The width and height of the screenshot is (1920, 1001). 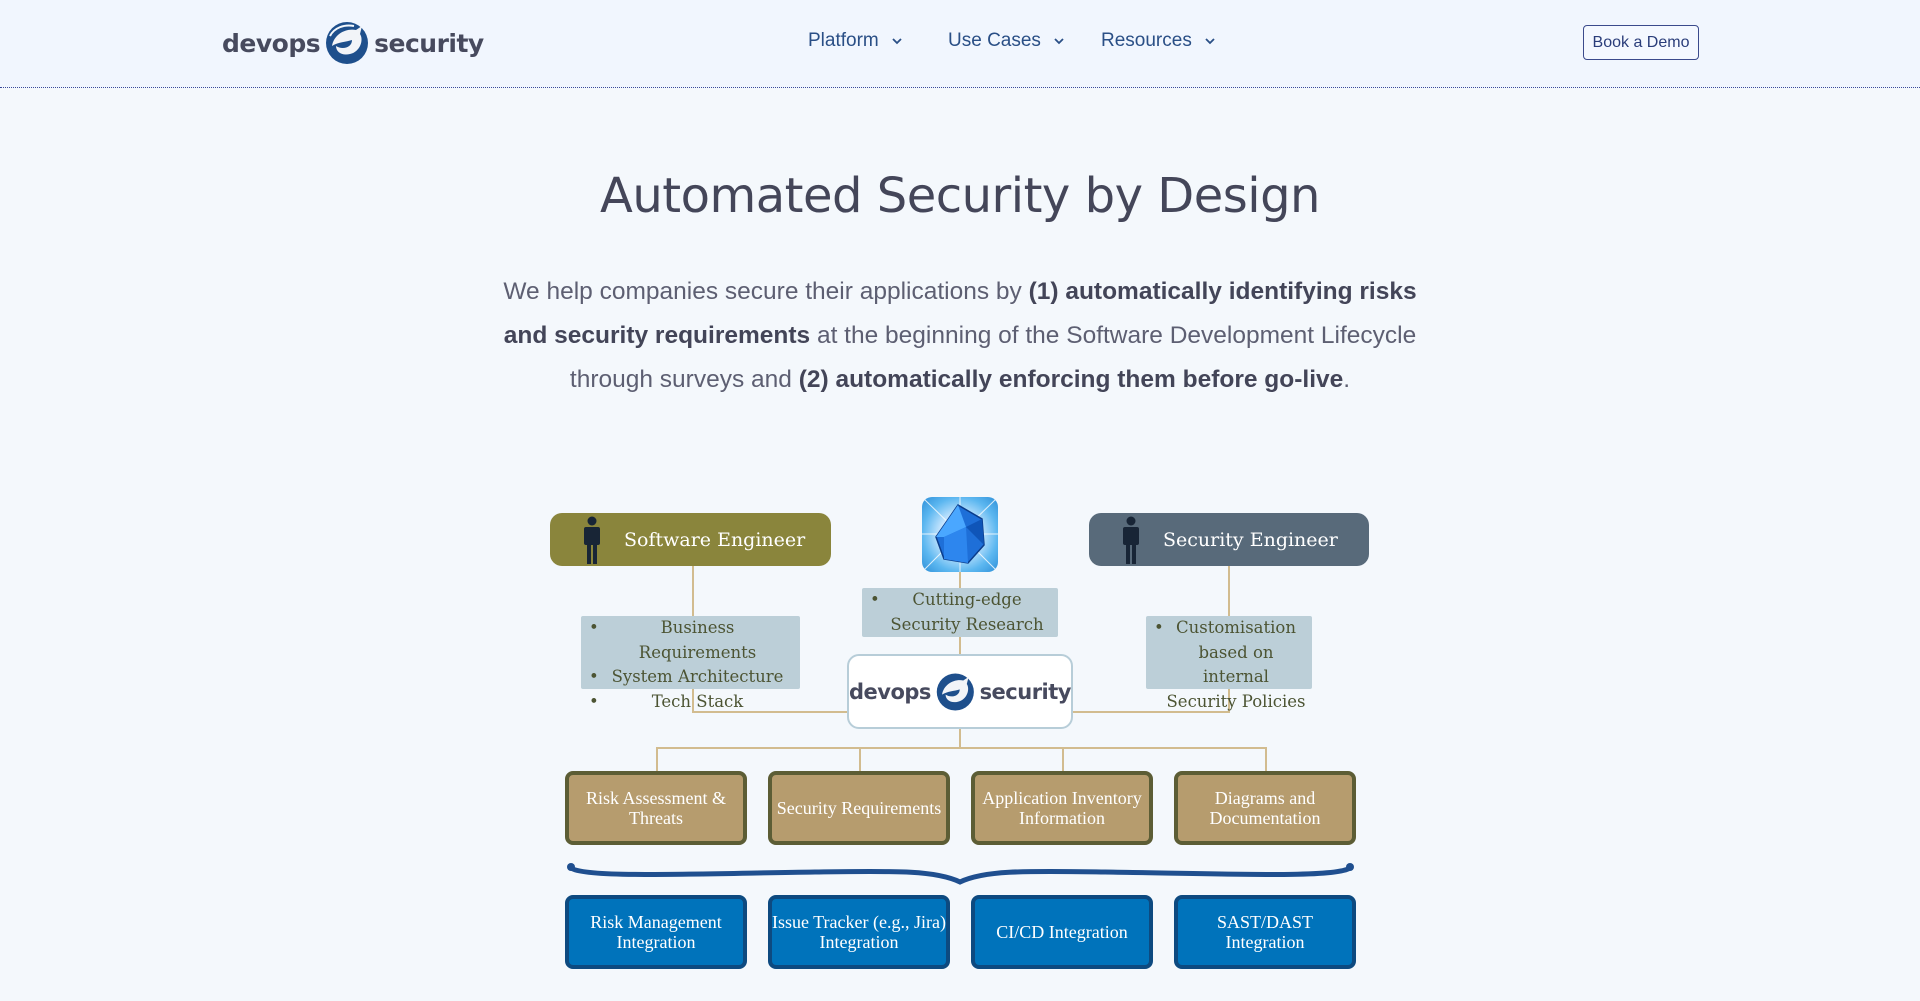 I want to click on list-item: • System Architecture, so click(x=686, y=676).